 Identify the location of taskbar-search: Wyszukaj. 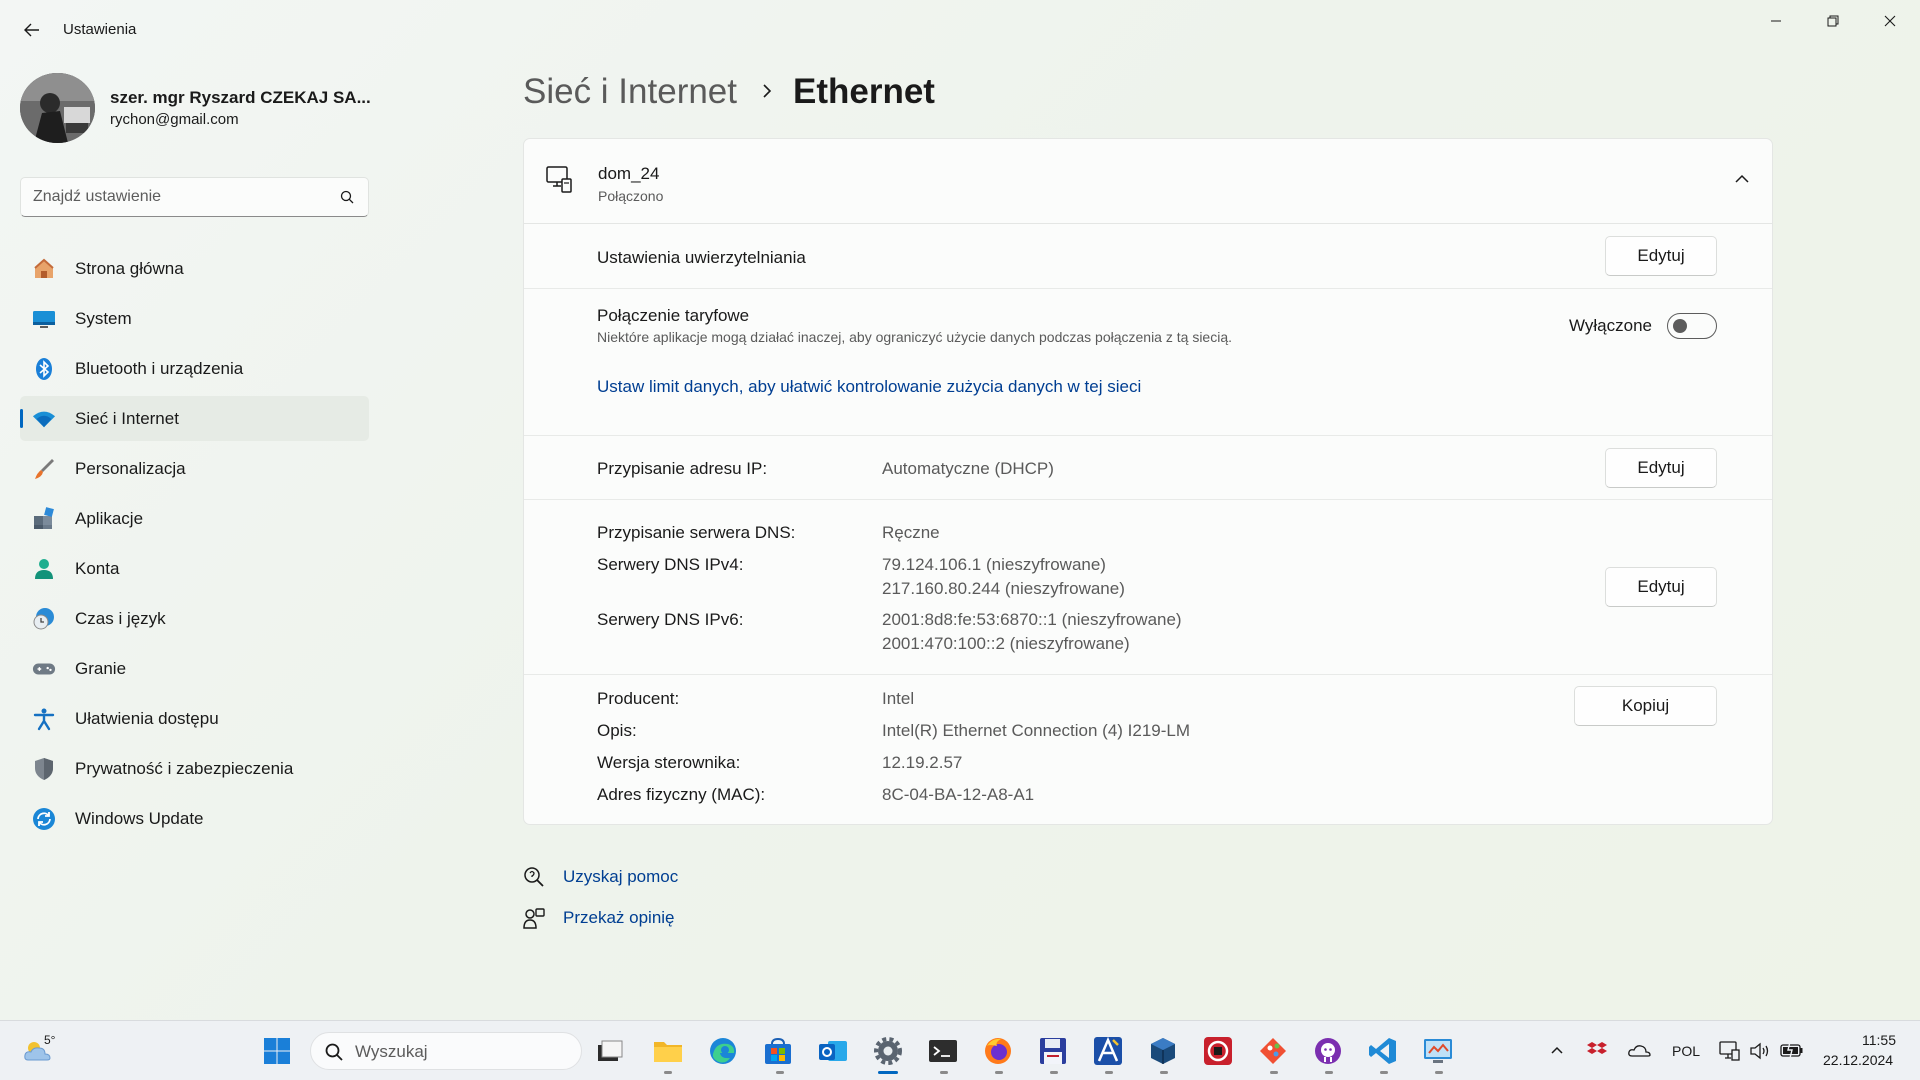
(446, 1051).